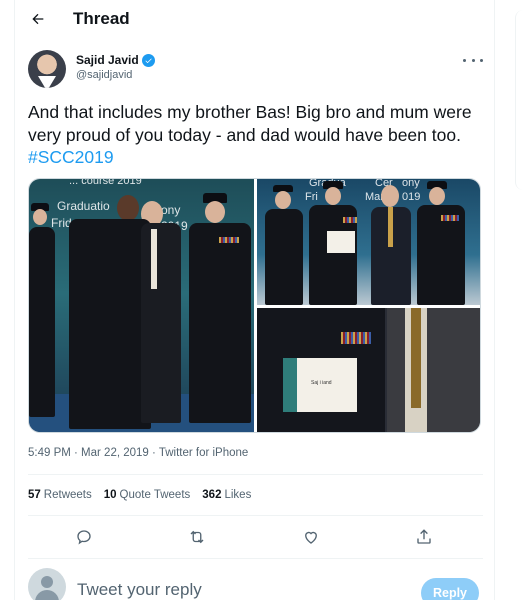  I want to click on author-name: Sajid Javid, so click(107, 60).